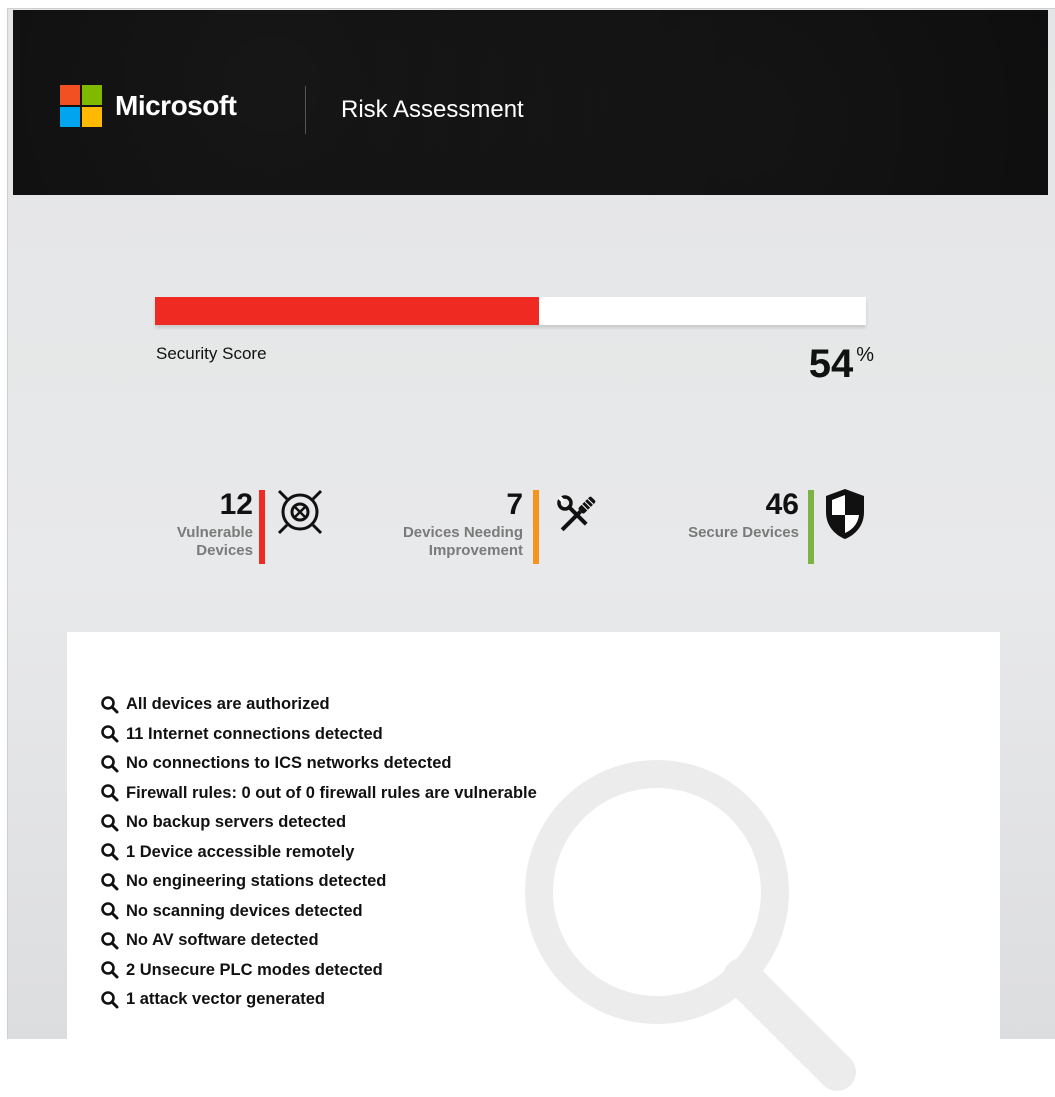  I want to click on finding-item: All devices are authorized, so click(318, 705).